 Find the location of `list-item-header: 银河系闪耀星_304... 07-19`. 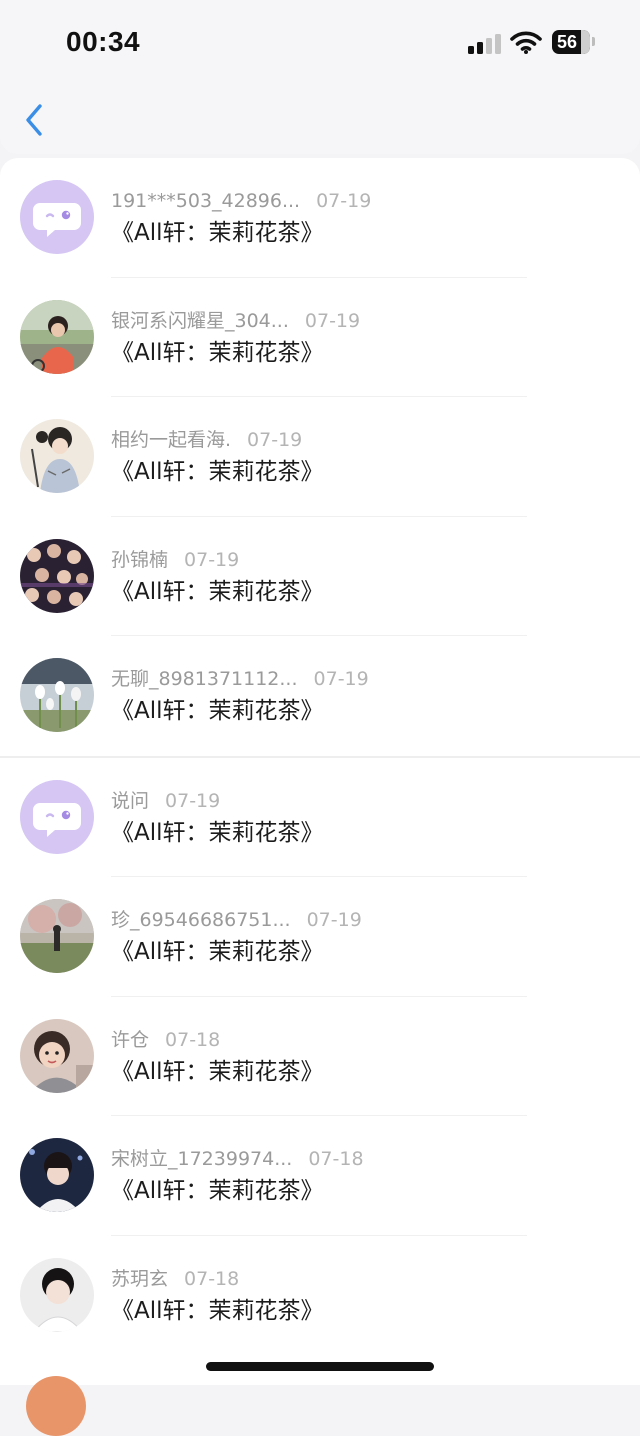

list-item-header: 银河系闪耀星_304... 07-19 is located at coordinates (235, 321).